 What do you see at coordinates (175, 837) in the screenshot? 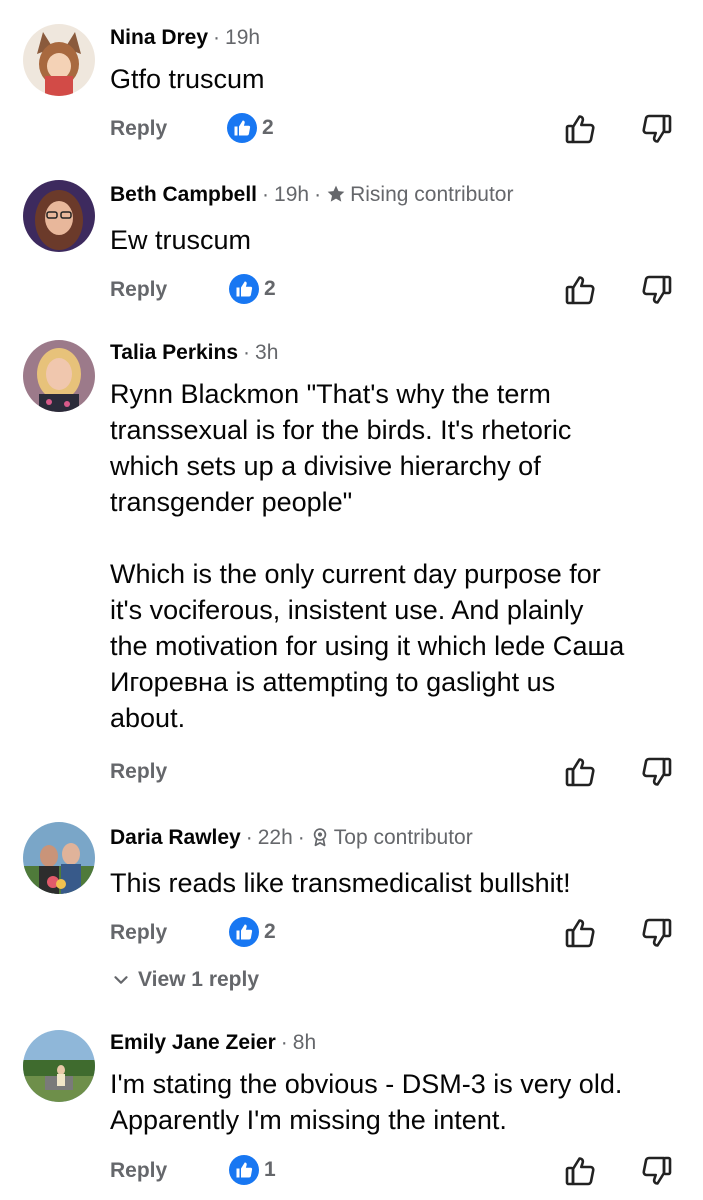
I see `author-name: Daria Rawley` at bounding box center [175, 837].